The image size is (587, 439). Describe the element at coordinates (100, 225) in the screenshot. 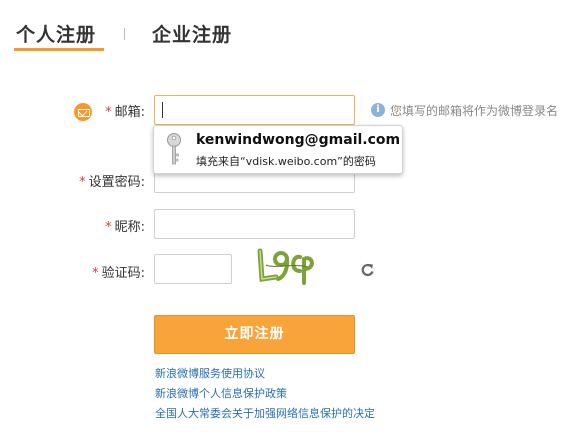

I see `nickname-label: * 昵称:` at that location.